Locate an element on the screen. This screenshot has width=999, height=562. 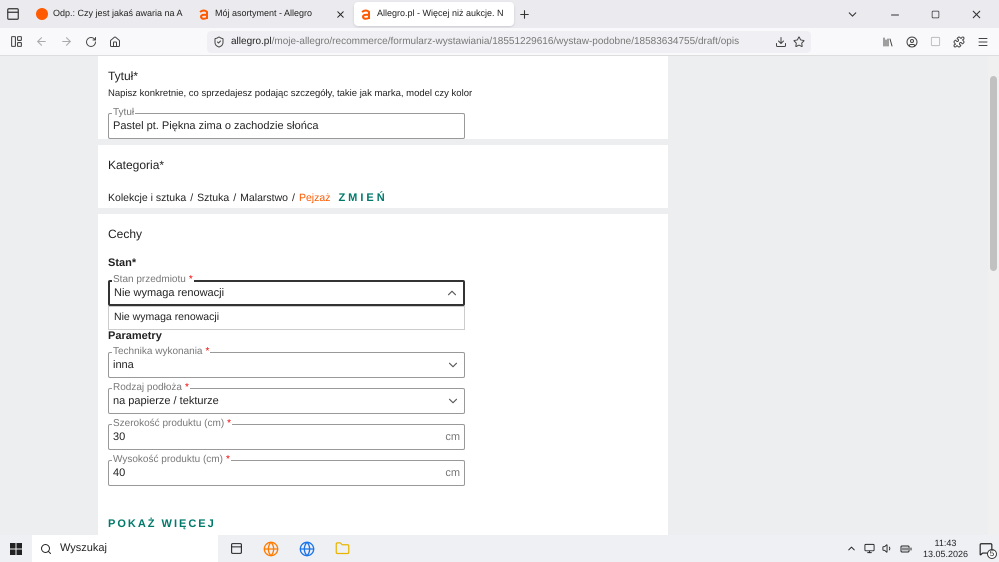
section-heading: Kategoria* is located at coordinates (137, 165).